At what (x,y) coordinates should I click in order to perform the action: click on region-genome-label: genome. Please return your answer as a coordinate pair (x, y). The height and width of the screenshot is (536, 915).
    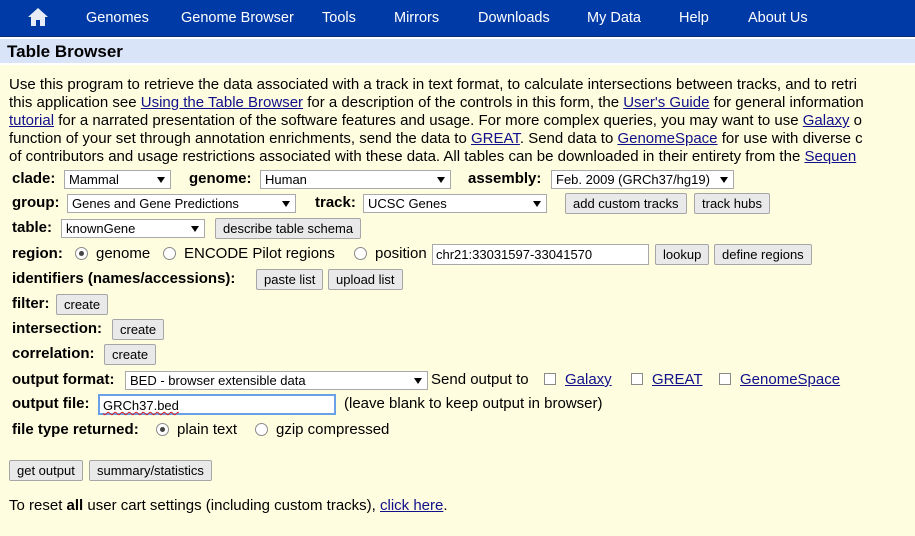
    Looking at the image, I should click on (123, 253).